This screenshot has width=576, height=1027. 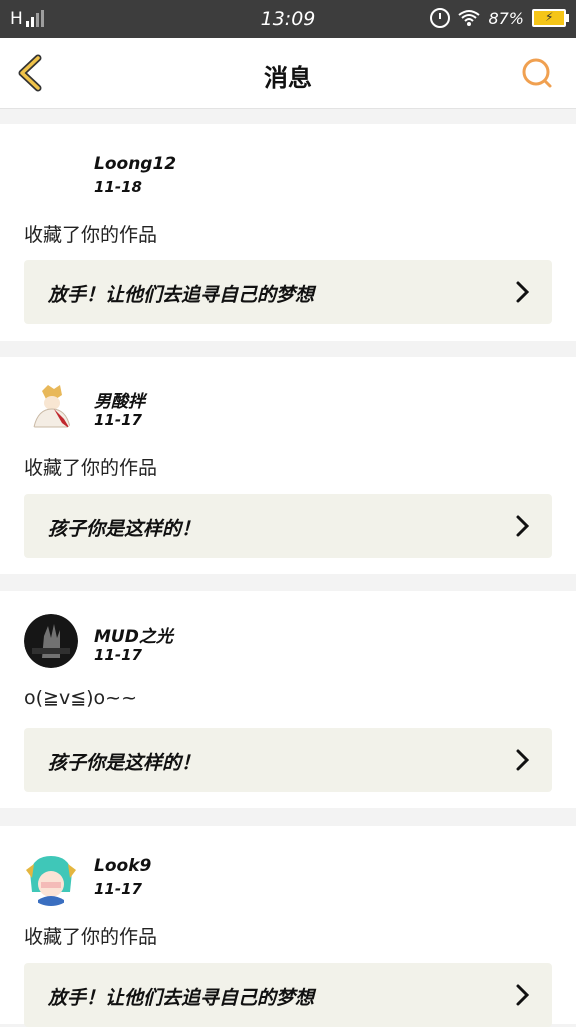 I want to click on username: 男酸拌, so click(x=119, y=399).